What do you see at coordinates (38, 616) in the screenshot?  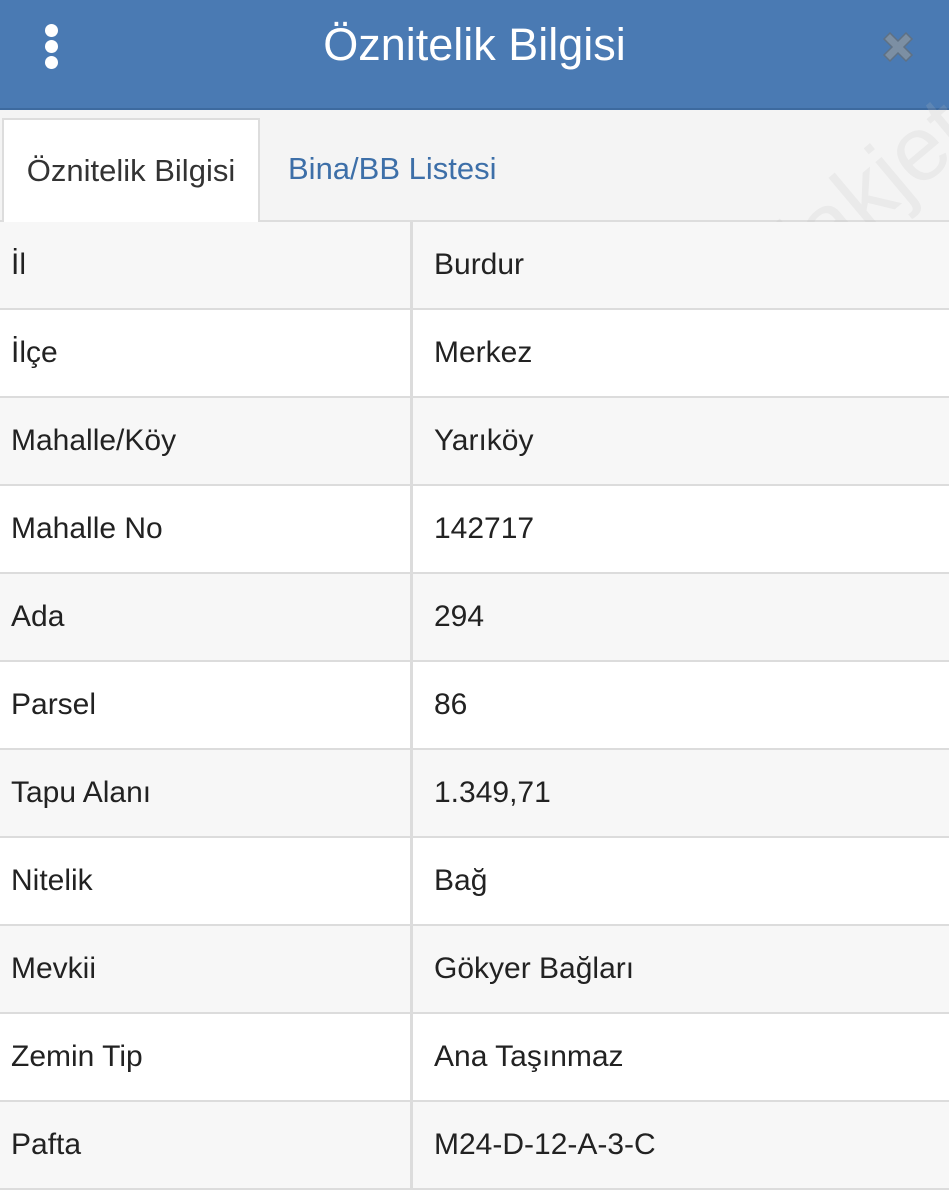 I see `row-key: Ada` at bounding box center [38, 616].